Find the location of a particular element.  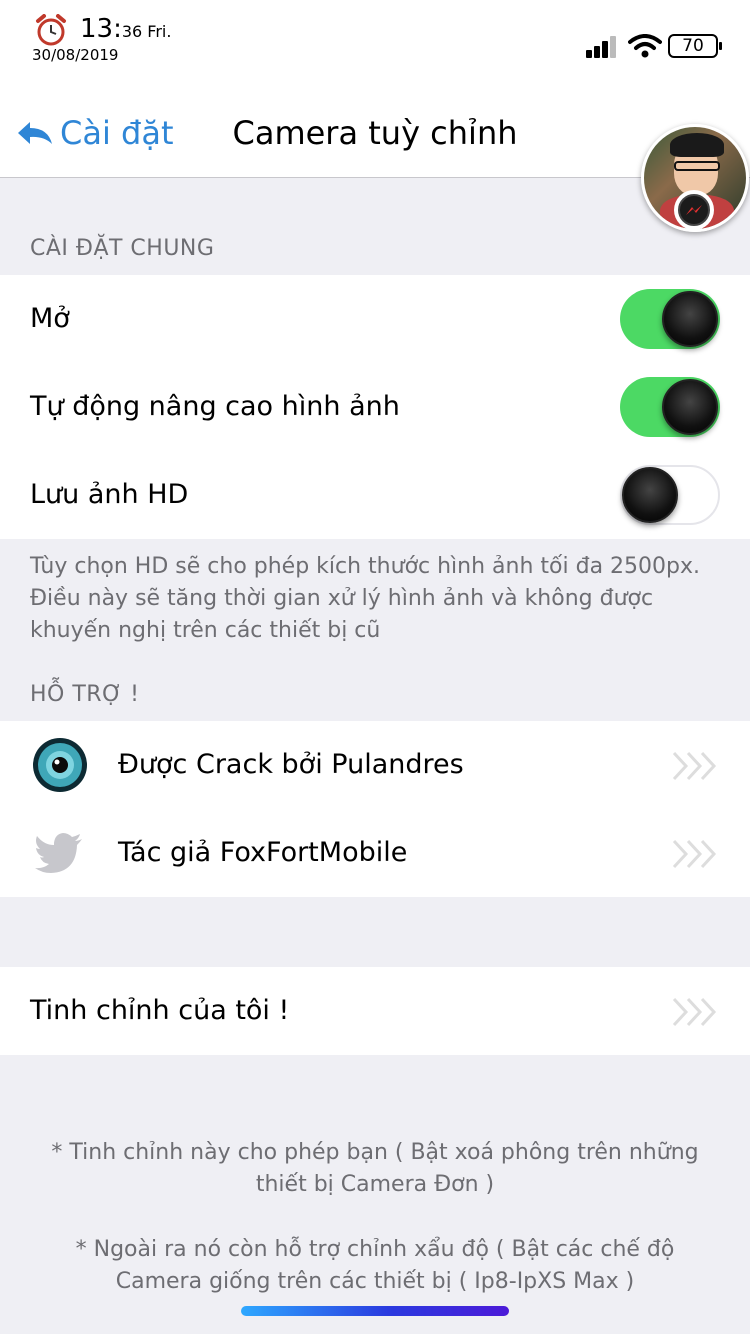

setting-label: Mở is located at coordinates (50, 318).